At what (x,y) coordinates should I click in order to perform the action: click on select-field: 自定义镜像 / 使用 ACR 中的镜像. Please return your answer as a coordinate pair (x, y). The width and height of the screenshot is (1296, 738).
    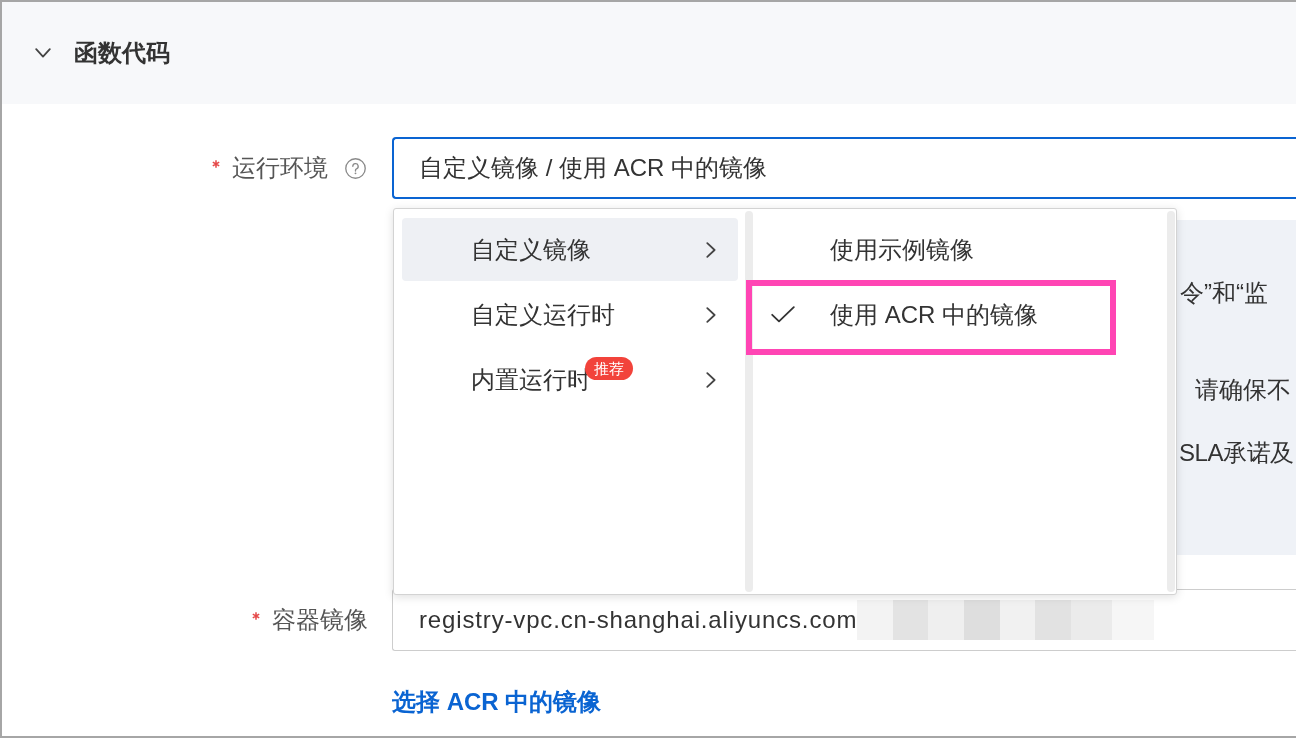
    Looking at the image, I should click on (844, 168).